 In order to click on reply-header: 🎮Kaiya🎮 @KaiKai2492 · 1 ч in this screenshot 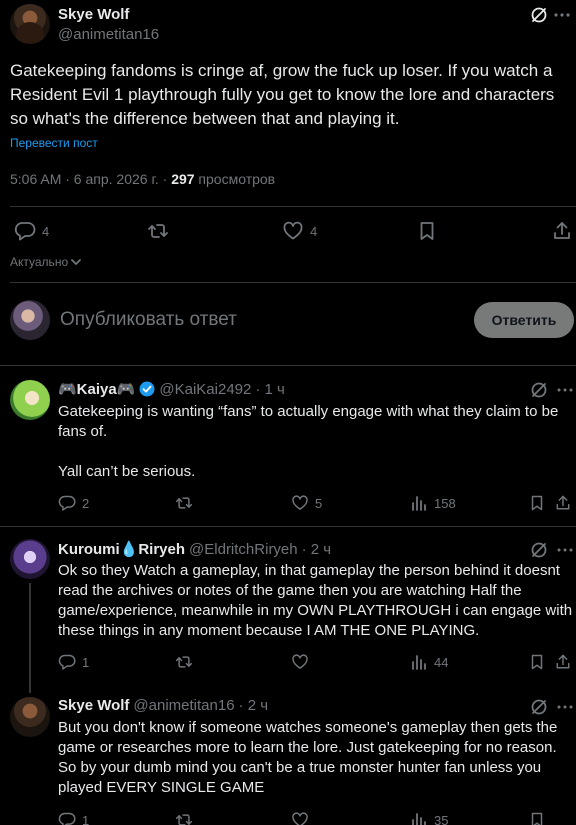, I will do `click(171, 389)`.